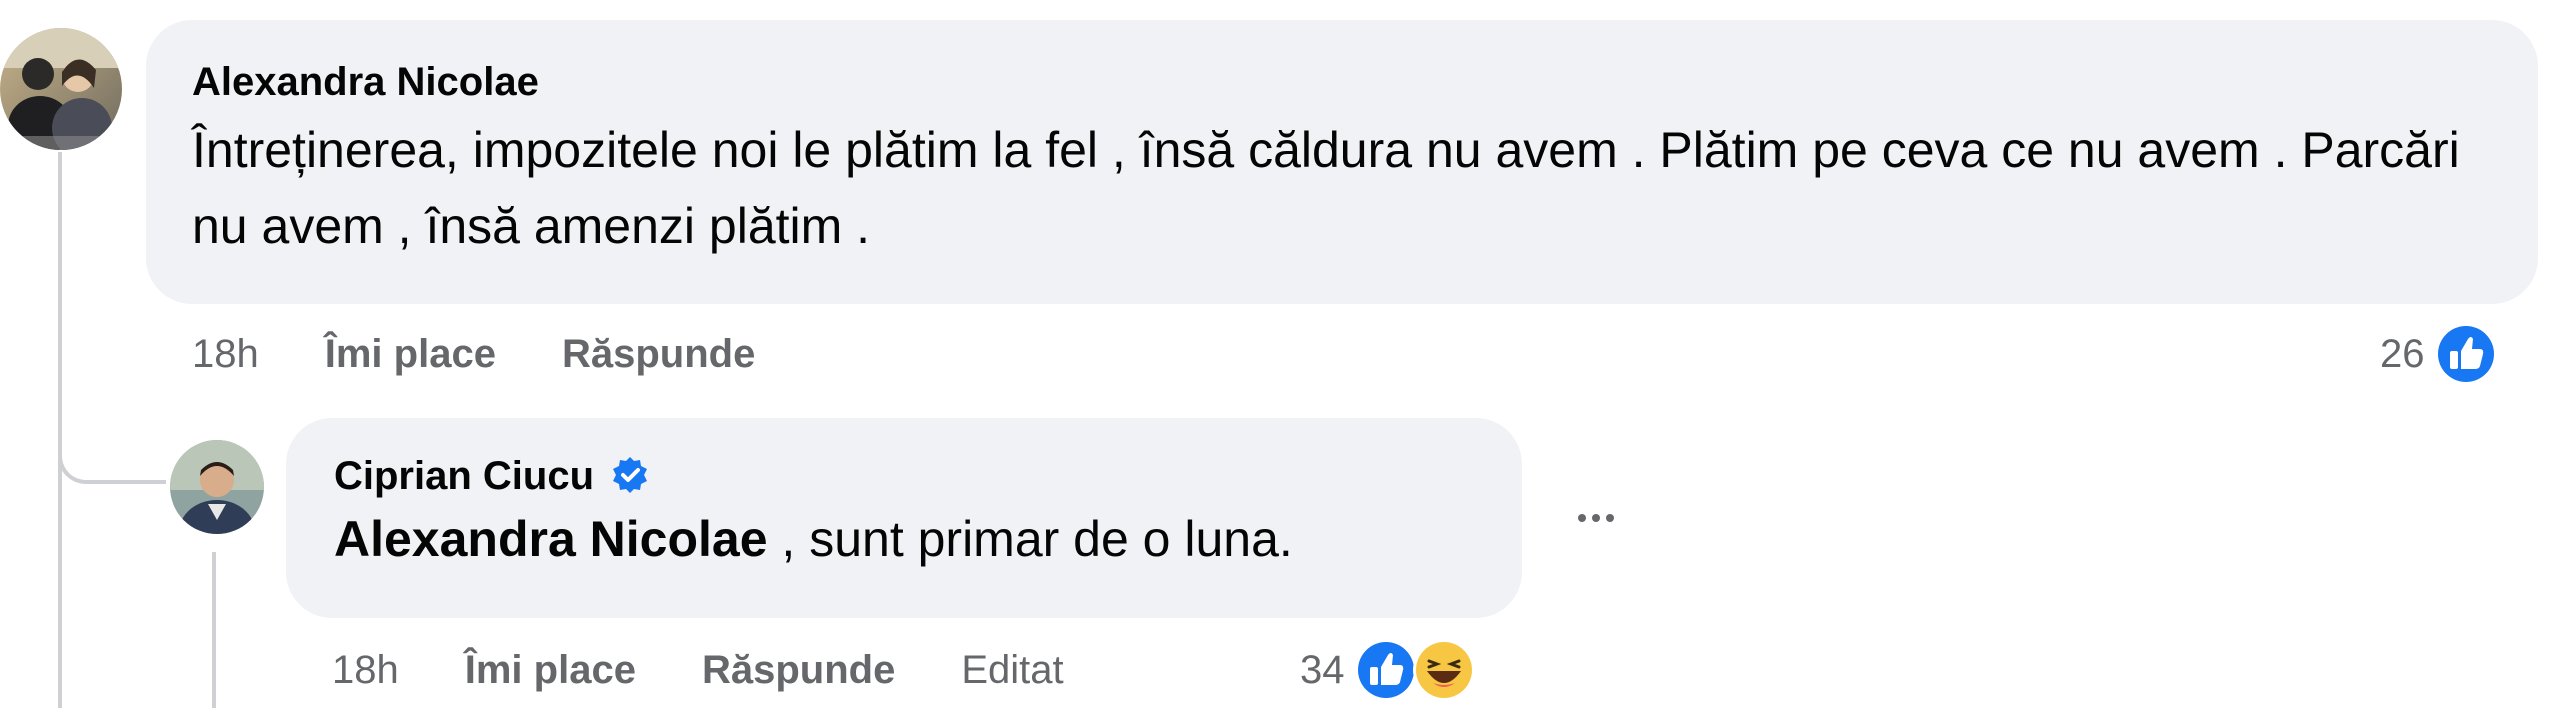 The width and height of the screenshot is (2560, 708). I want to click on thread-elbow-line, so click(112, 432).